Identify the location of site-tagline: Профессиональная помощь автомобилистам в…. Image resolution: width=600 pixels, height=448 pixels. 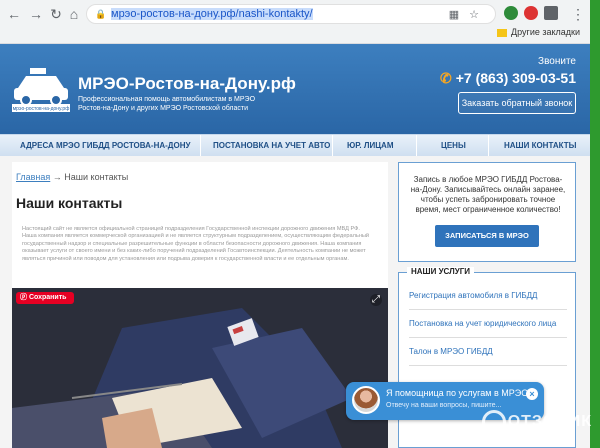
(167, 104).